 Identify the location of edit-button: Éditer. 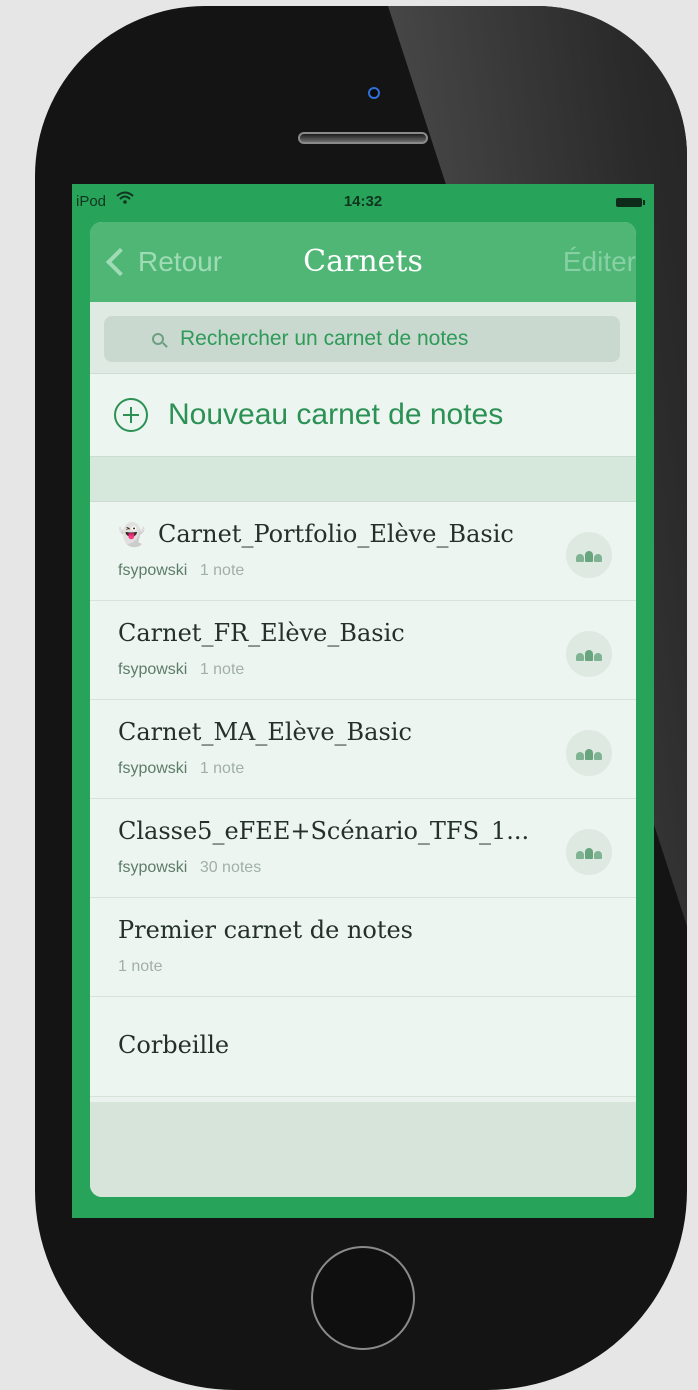
(599, 262).